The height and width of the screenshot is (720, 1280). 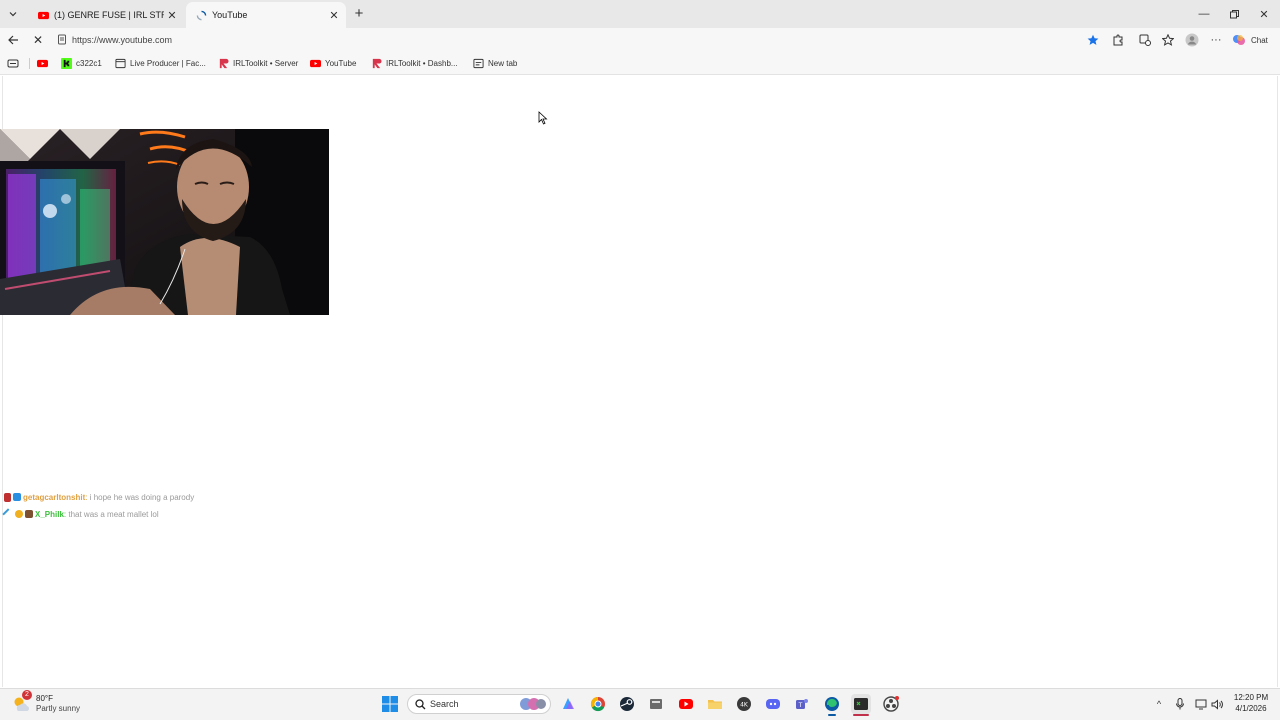 I want to click on webcam-overlay-video, so click(x=164, y=222).